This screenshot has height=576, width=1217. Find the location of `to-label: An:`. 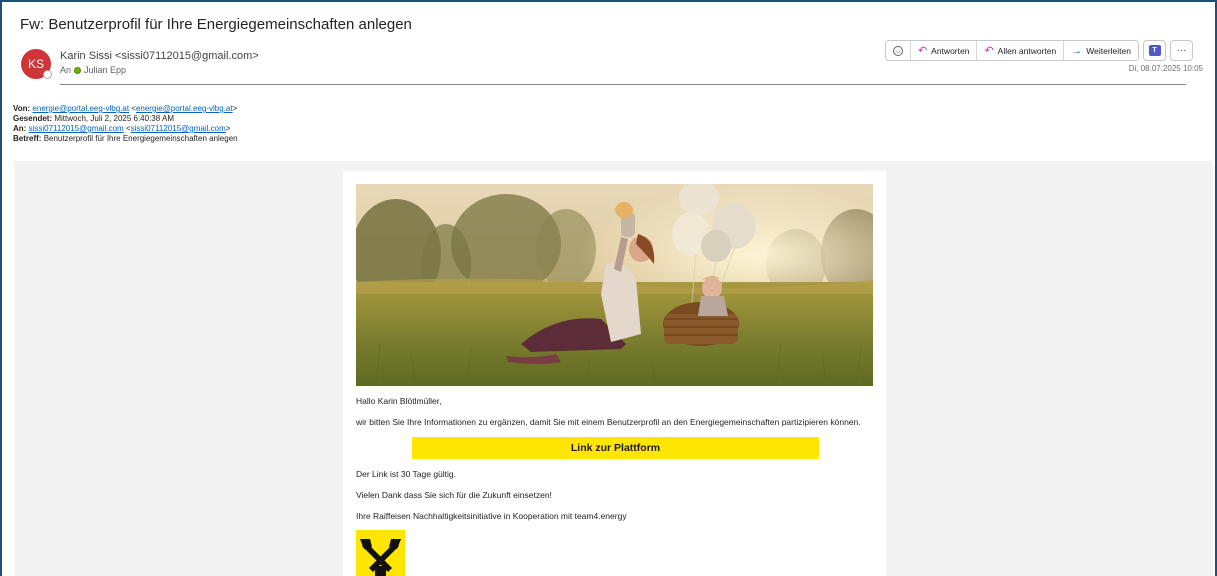

to-label: An: is located at coordinates (20, 128).